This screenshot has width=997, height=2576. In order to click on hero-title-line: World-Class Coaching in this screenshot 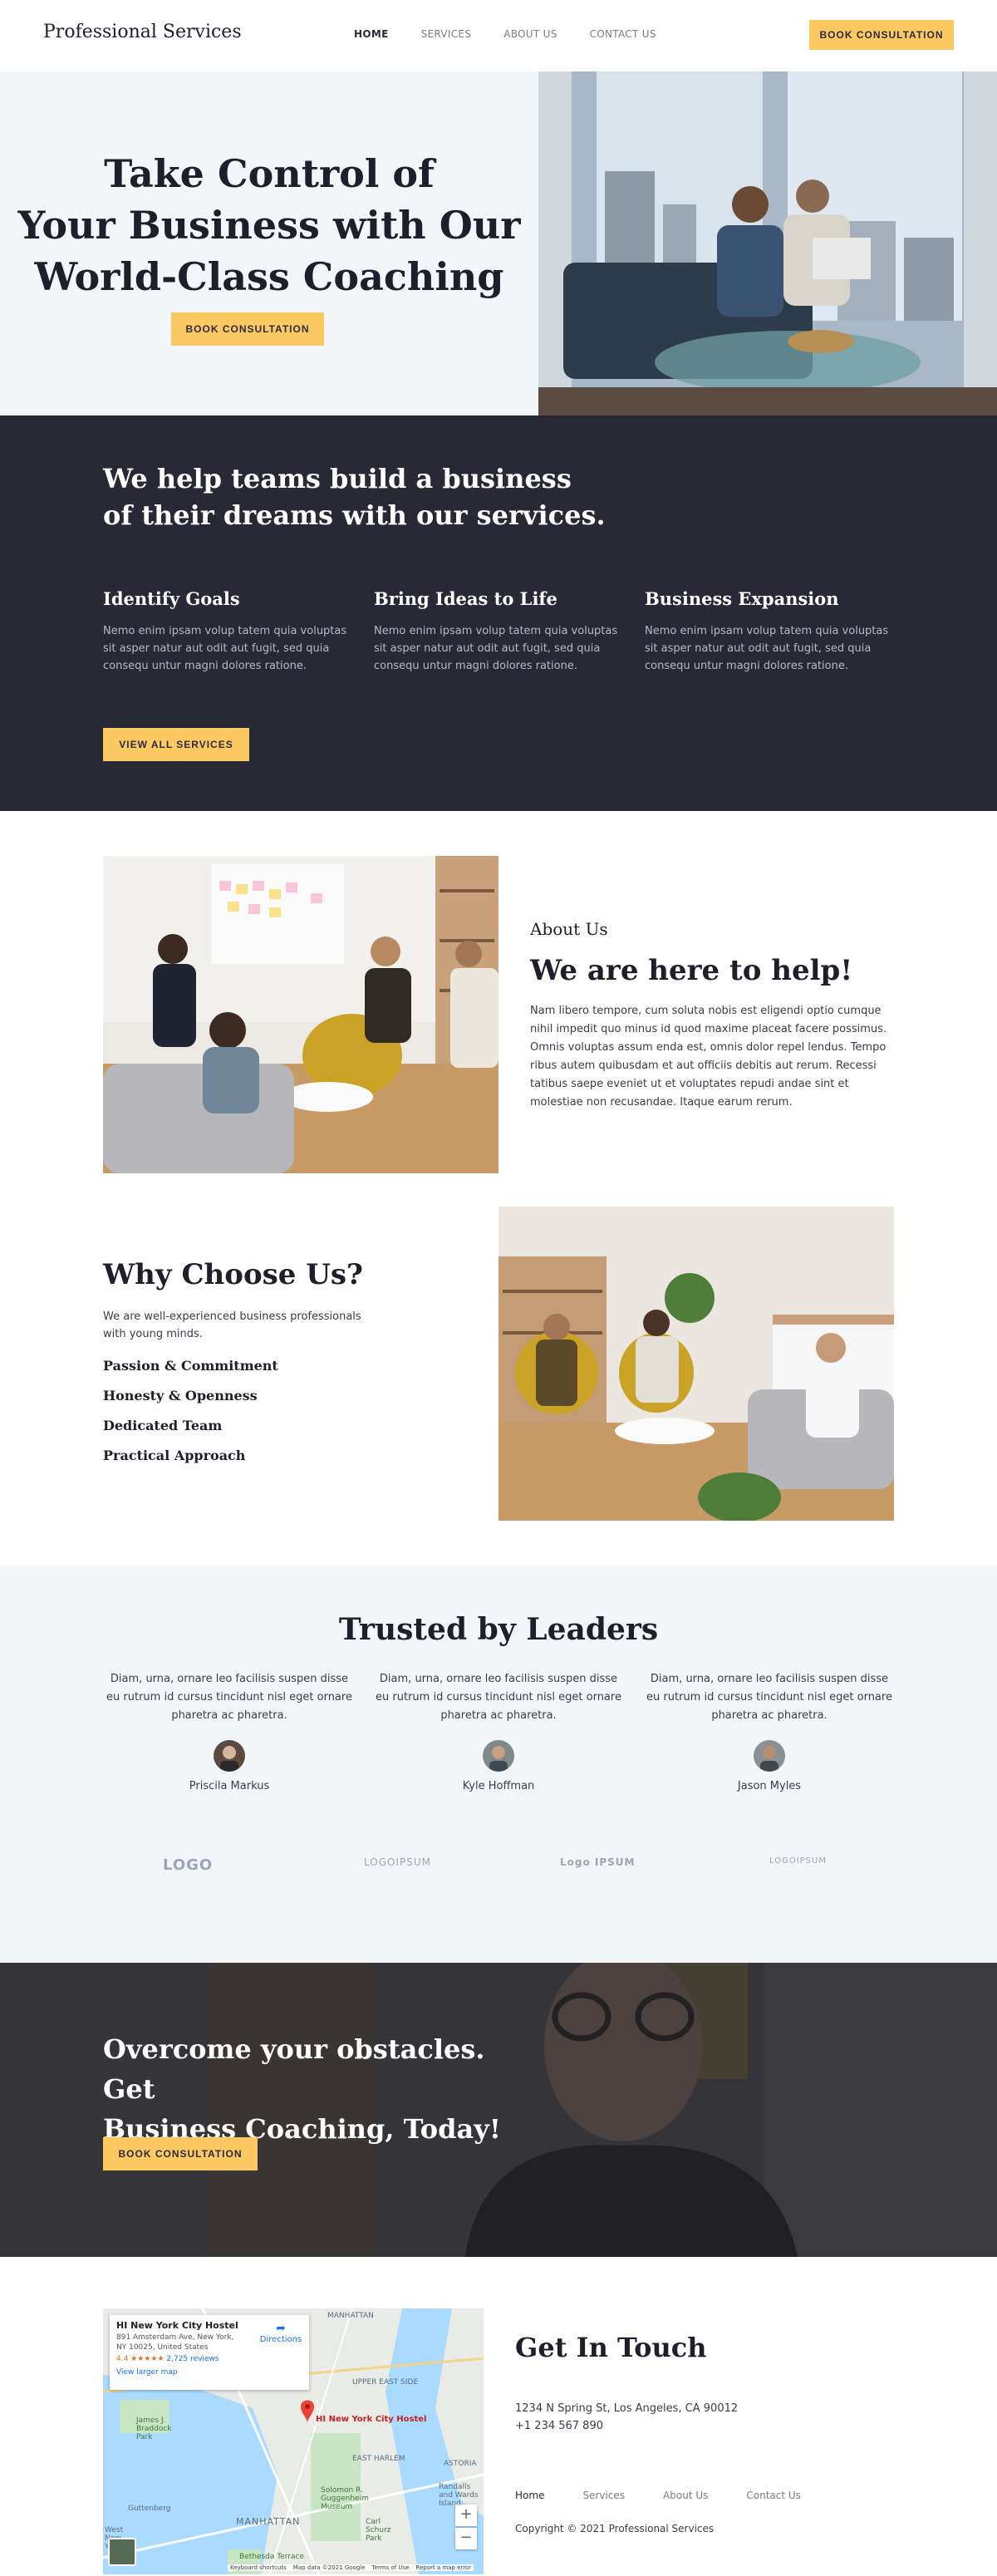, I will do `click(269, 276)`.